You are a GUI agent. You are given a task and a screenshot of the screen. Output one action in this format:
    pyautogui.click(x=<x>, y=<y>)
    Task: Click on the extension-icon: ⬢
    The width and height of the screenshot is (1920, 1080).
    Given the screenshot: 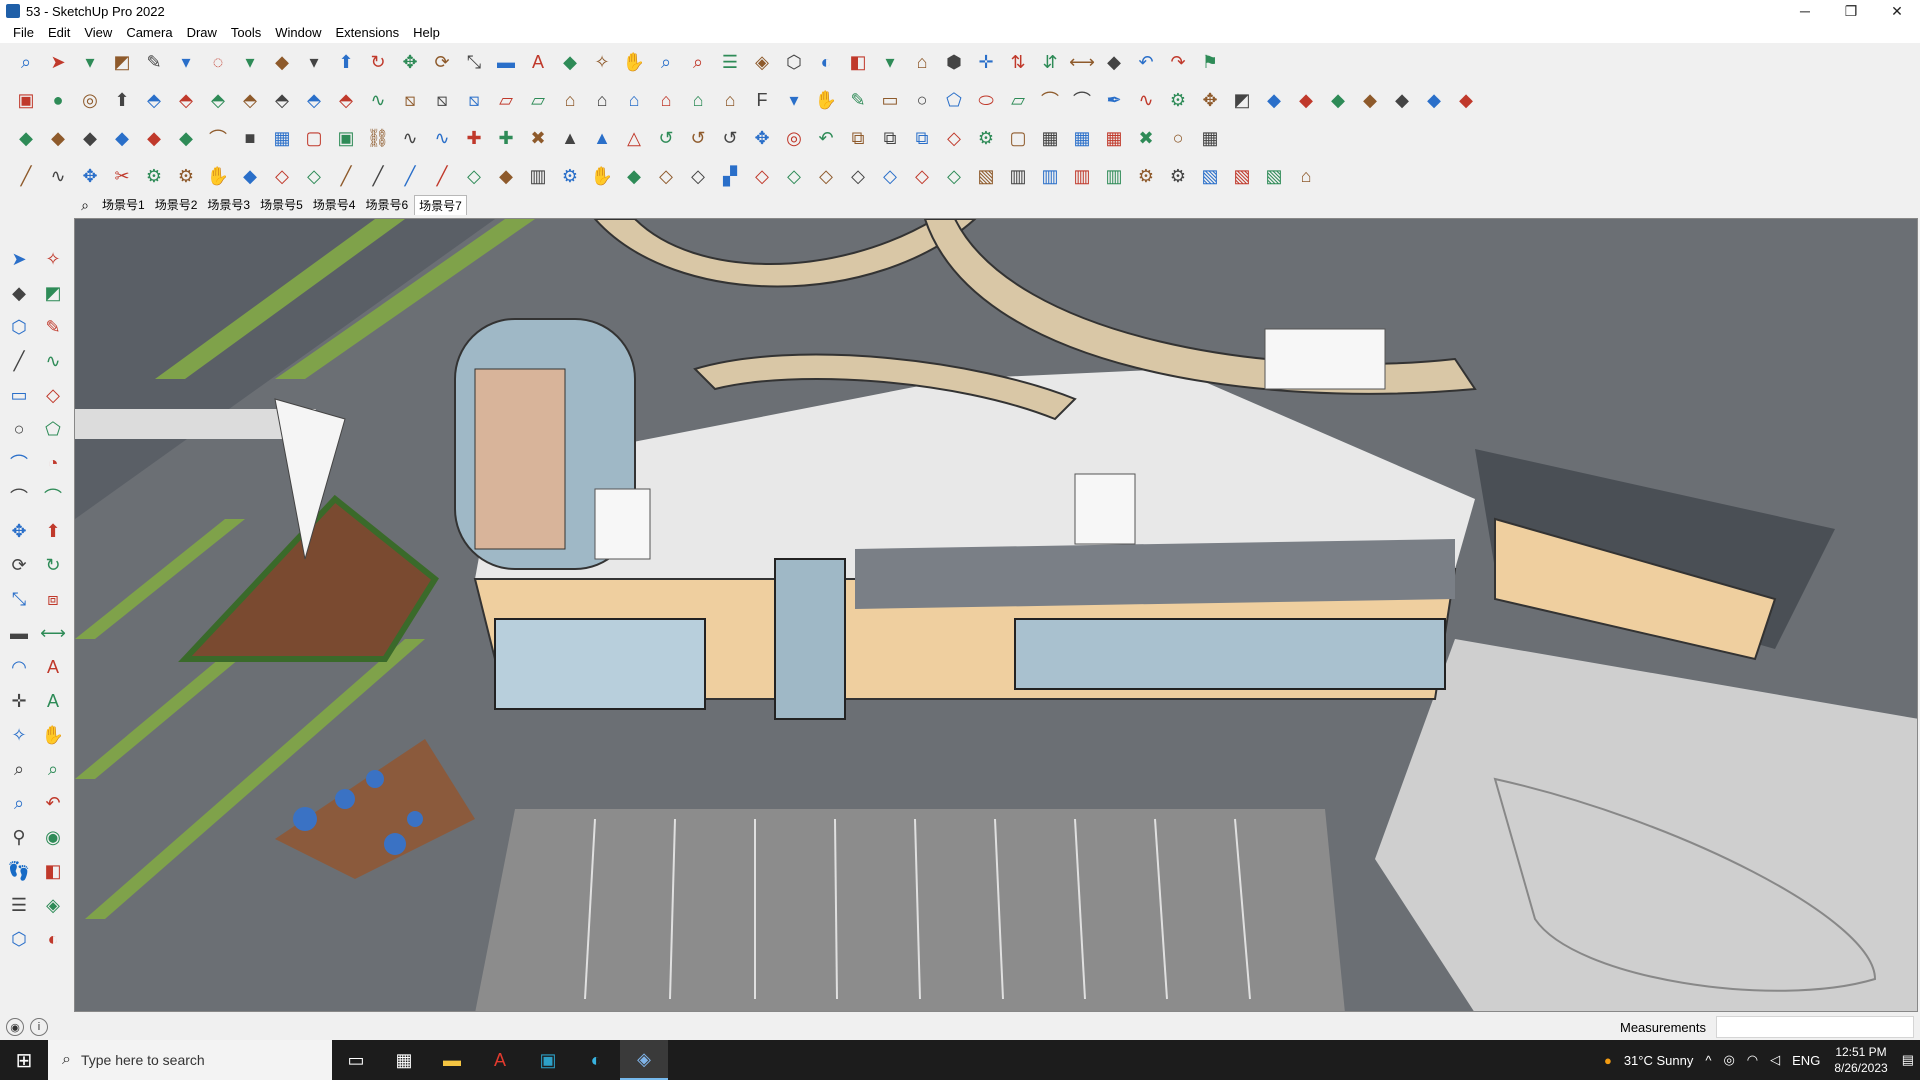 What is the action you would take?
    pyautogui.click(x=954, y=62)
    